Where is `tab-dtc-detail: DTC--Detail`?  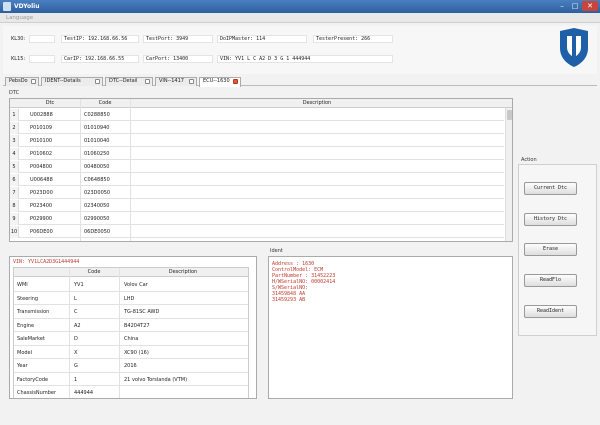
tab-dtc-detail: DTC--Detail is located at coordinates (129, 81).